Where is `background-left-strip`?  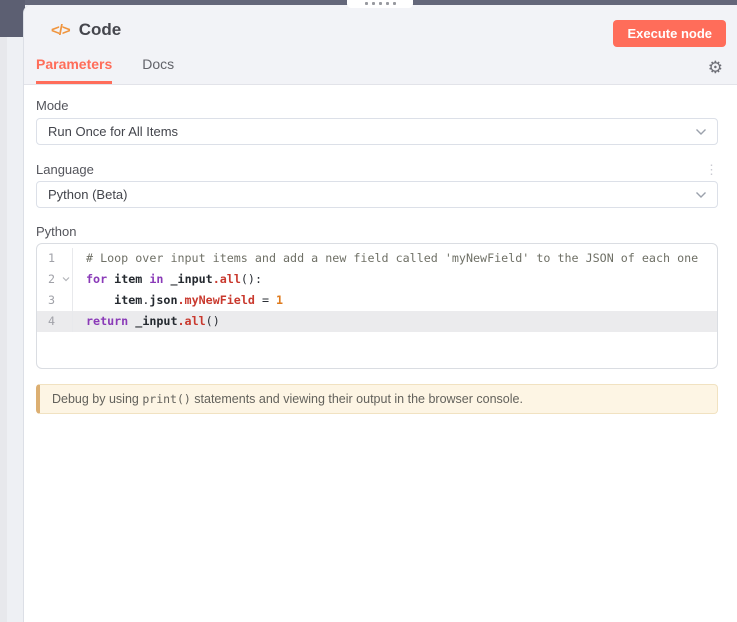
background-left-strip is located at coordinates (3, 329).